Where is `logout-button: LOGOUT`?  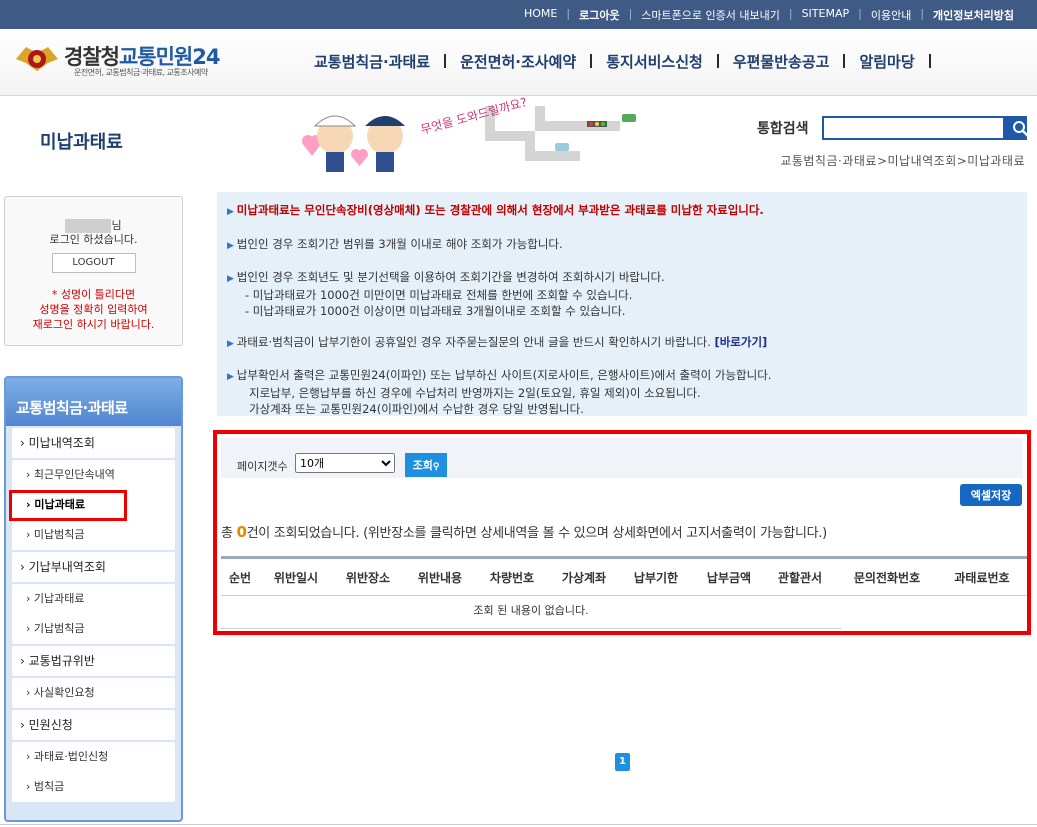
logout-button: LOGOUT is located at coordinates (93, 263).